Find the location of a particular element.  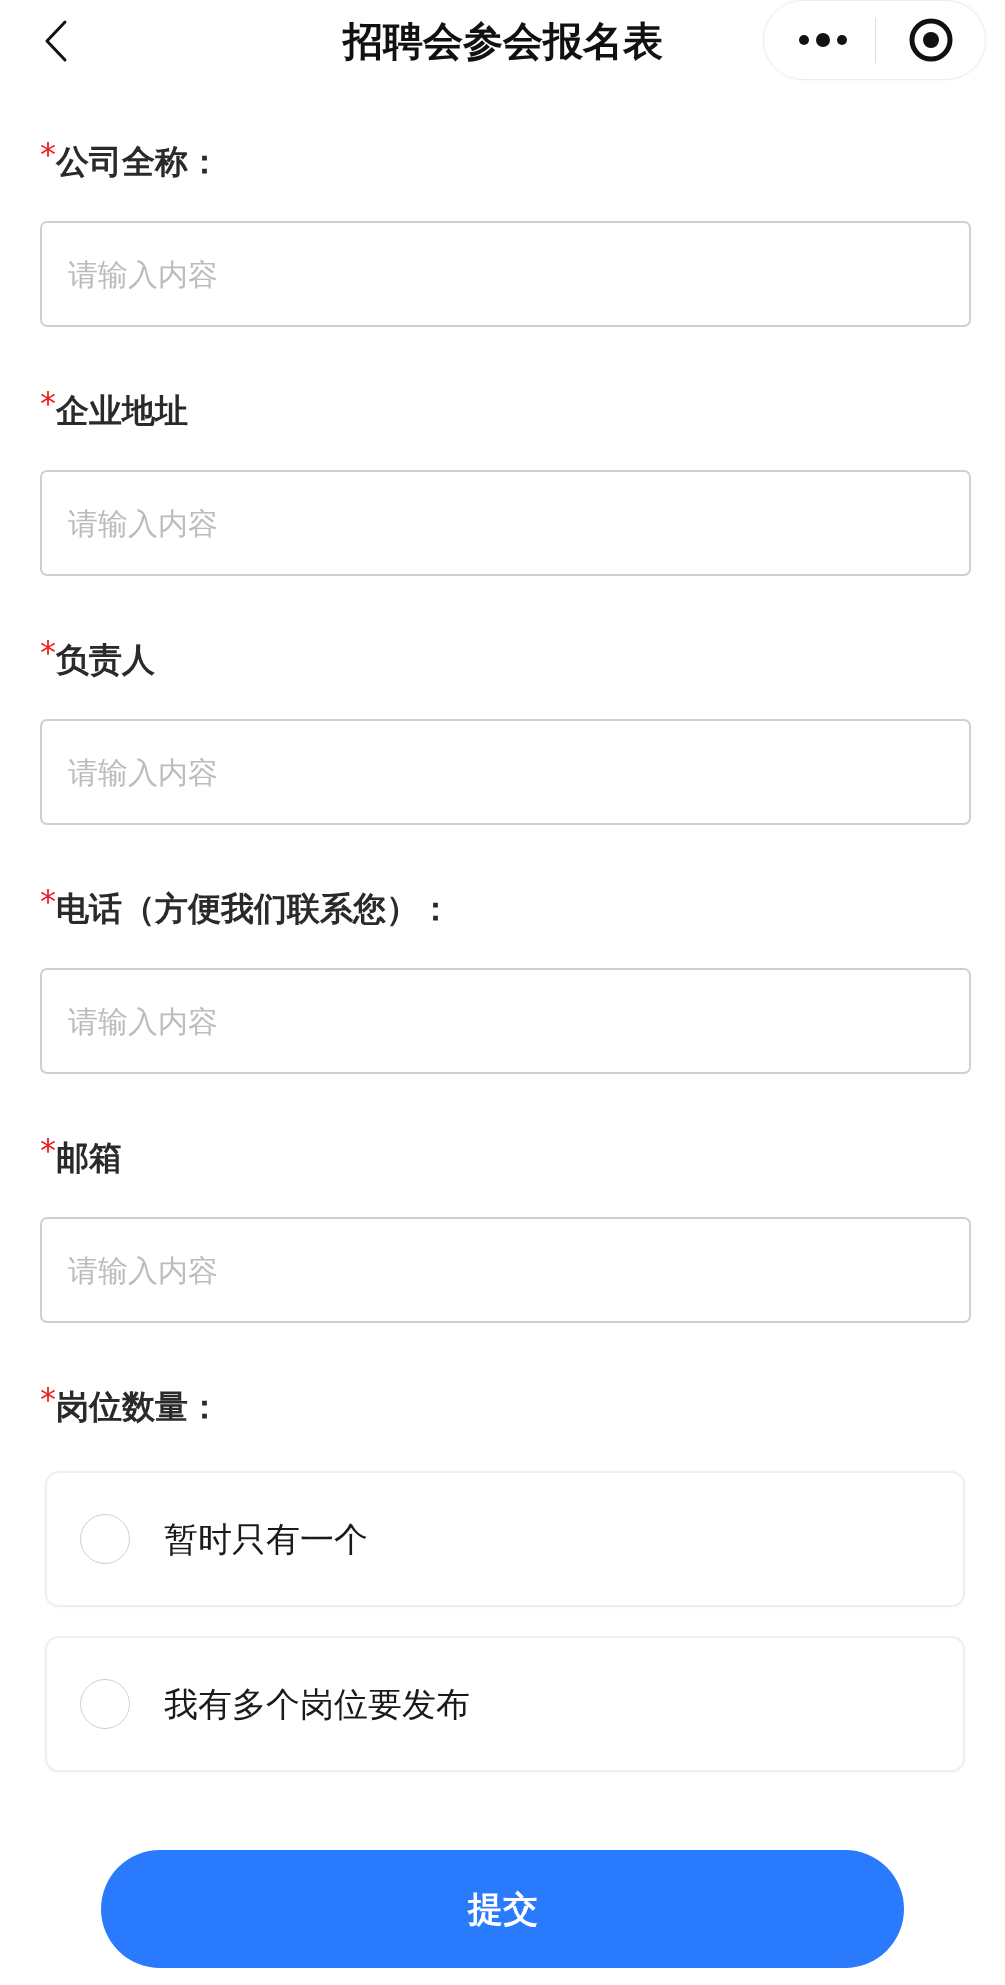

field-label: 公司全称： is located at coordinates (138, 162).